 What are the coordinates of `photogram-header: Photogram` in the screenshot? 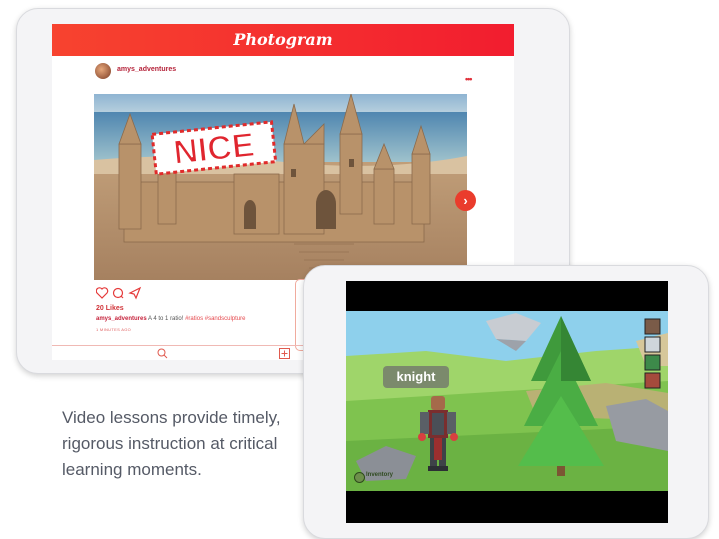 It's located at (283, 40).